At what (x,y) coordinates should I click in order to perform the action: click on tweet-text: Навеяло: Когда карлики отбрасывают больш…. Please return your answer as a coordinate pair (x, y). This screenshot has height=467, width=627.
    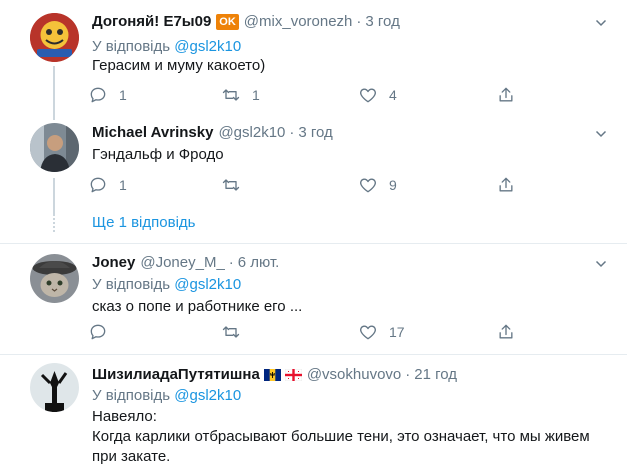
    Looking at the image, I should click on (352, 437).